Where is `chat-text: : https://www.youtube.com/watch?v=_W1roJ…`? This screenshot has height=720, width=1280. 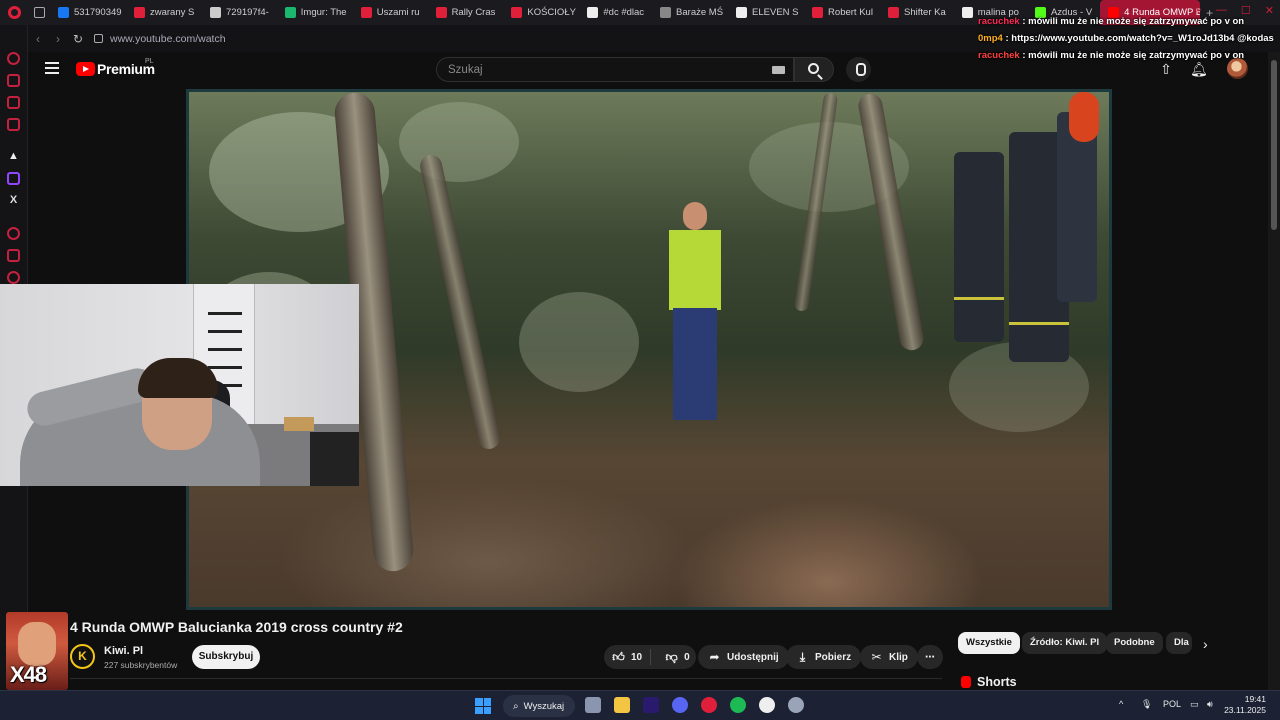 chat-text: : https://www.youtube.com/watch?v=_W1roJ… is located at coordinates (1139, 38).